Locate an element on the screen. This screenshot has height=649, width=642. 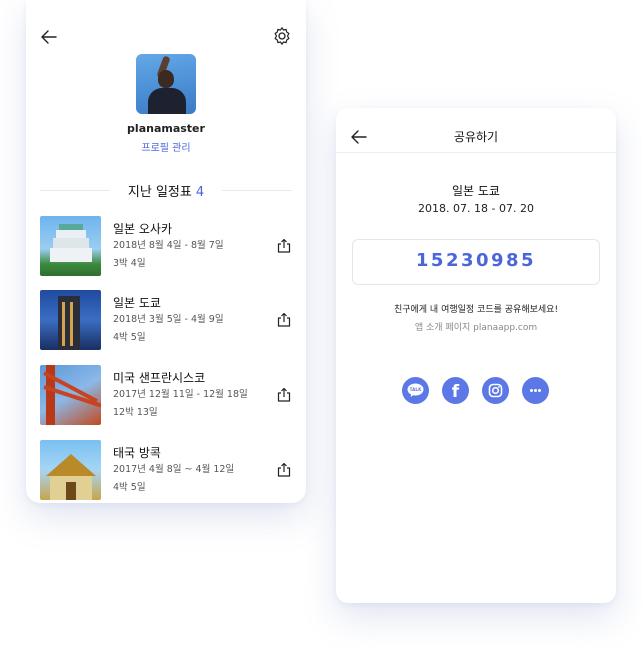
share-code: 15230985 is located at coordinates (476, 260).